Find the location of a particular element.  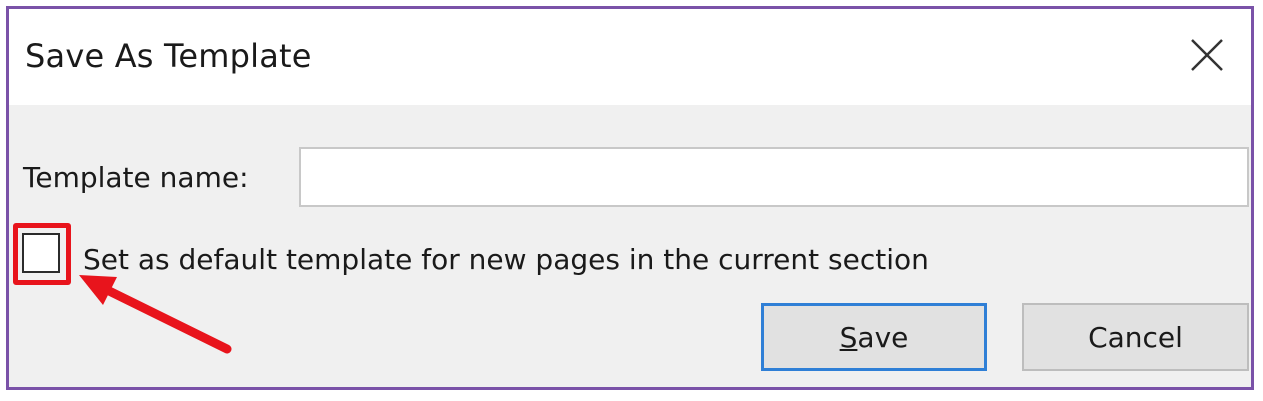

save-button-accelerator: S is located at coordinates (848, 337).